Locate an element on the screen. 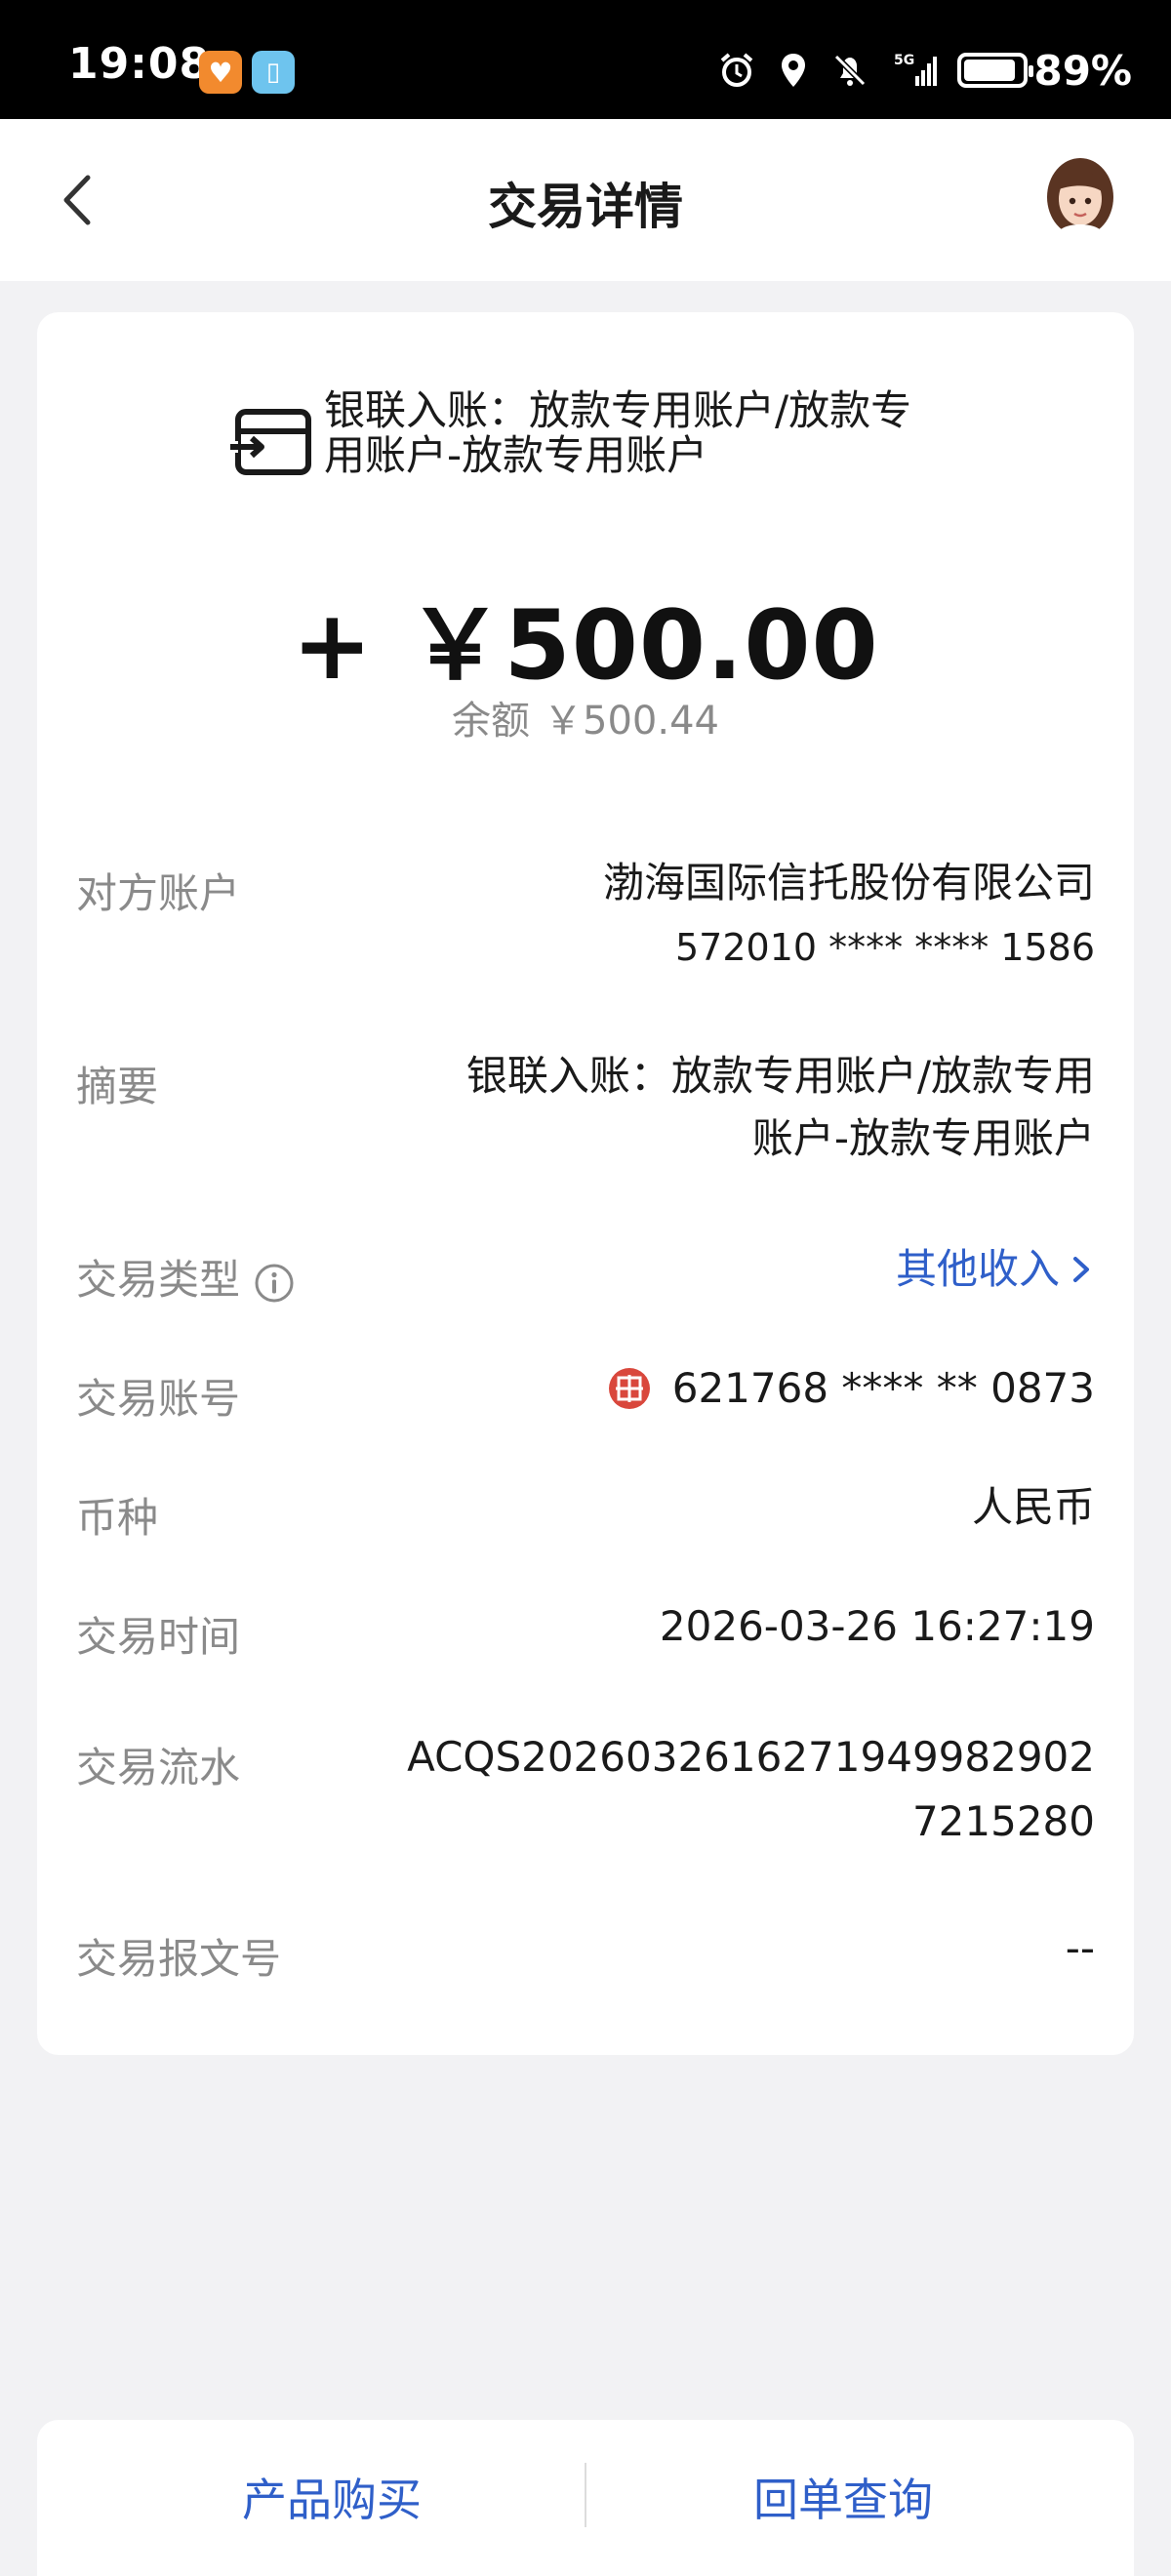 The width and height of the screenshot is (1171, 2576). summary-label: 摘要 is located at coordinates (117, 1086).